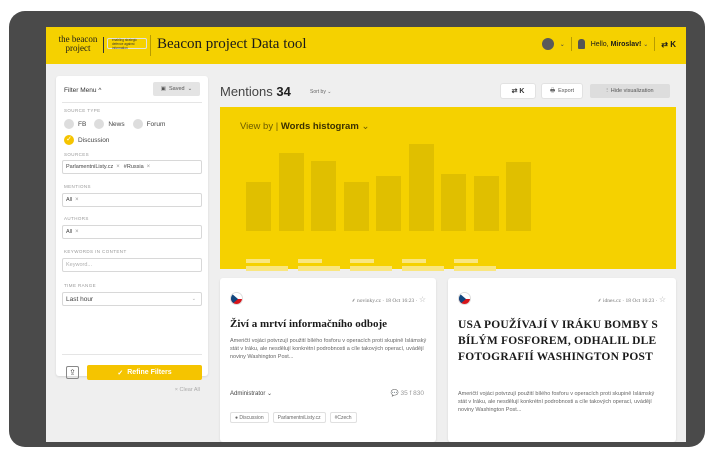 The height and width of the screenshot is (454, 714). What do you see at coordinates (80, 285) in the screenshot?
I see `time-range-label: TIME RANGE` at bounding box center [80, 285].